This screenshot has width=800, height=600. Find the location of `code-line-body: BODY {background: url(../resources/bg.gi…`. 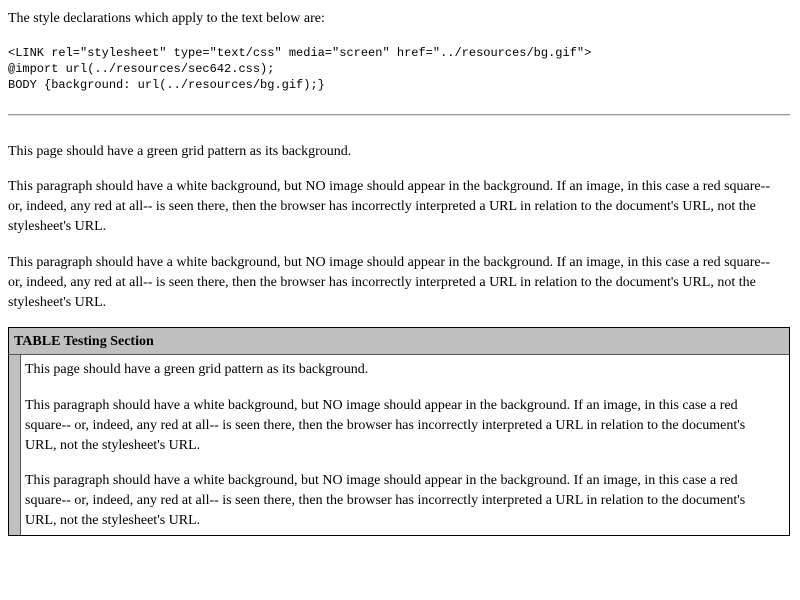

code-line-body: BODY {background: url(../resources/bg.gi… is located at coordinates (166, 85).